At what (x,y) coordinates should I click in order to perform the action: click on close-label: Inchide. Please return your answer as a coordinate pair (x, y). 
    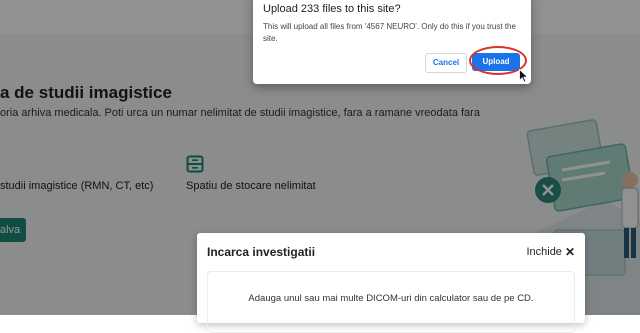
    Looking at the image, I should click on (544, 252).